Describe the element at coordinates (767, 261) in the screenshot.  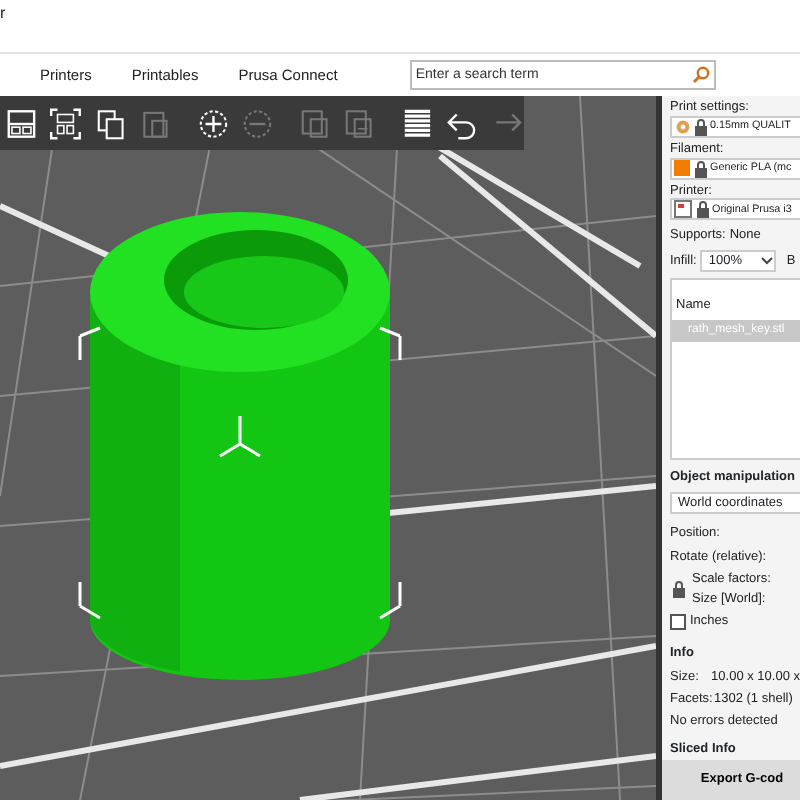
I see `caret-icon` at that location.